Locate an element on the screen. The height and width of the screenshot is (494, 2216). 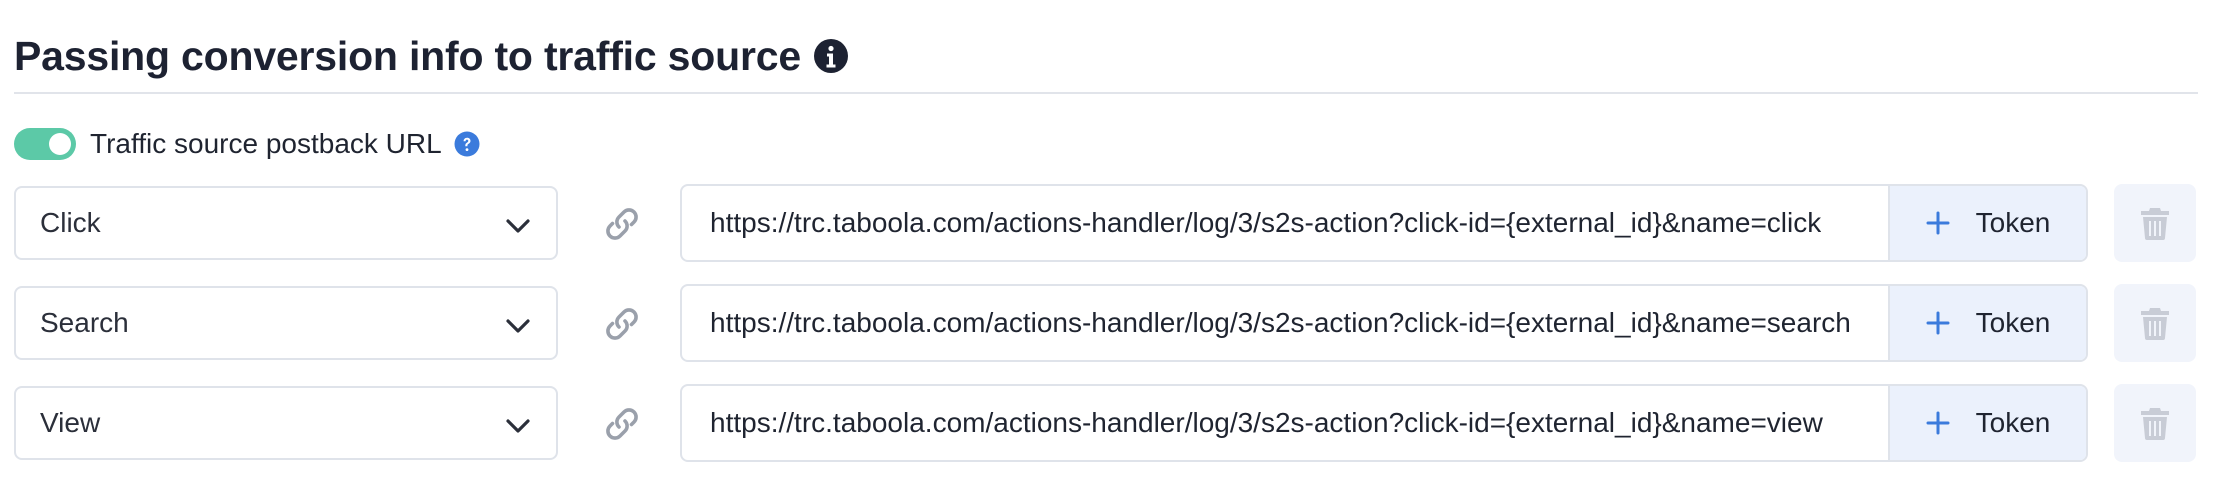
toggle-knob is located at coordinates (60, 144).